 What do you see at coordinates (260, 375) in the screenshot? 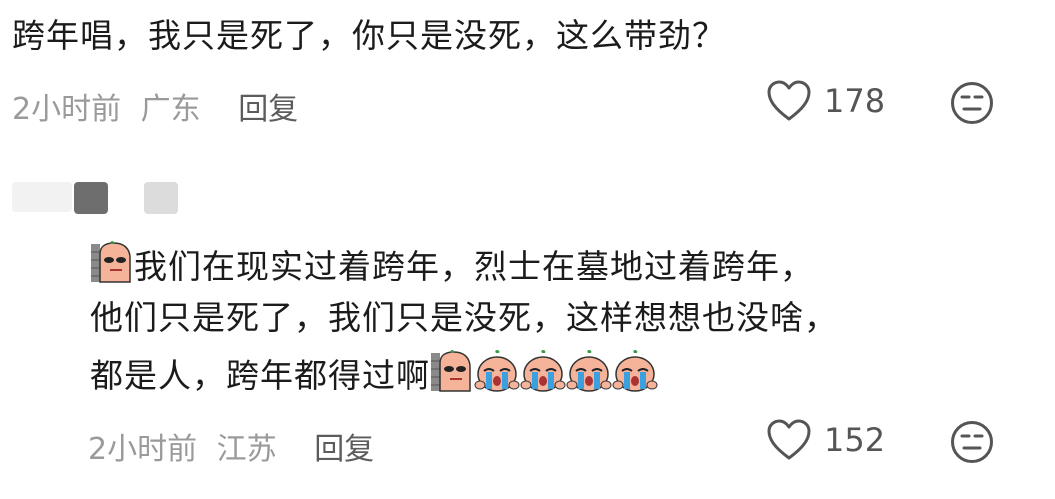
I see `comment-2-line-3-text: 都是人，跨年都得过啊` at bounding box center [260, 375].